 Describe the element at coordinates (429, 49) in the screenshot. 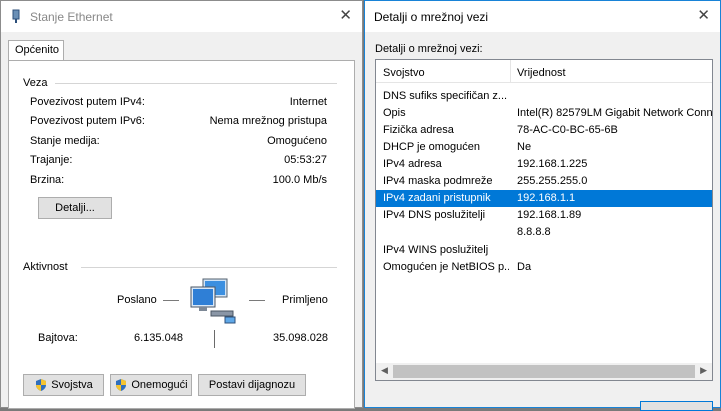

I see `details-subtitle: Detalji o mrežnoj vezi:` at that location.